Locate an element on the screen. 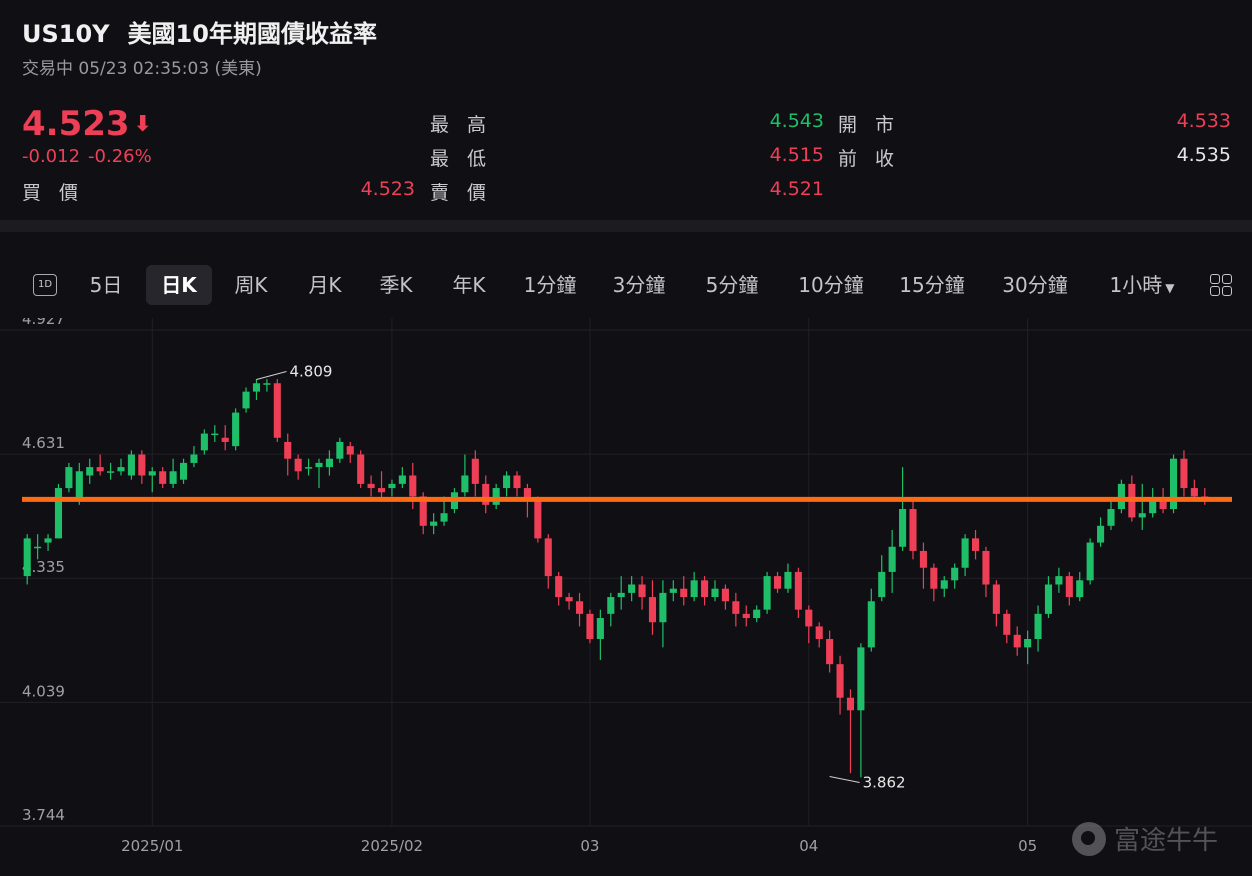 This screenshot has width=1252, height=876. bid-value: 4.523 is located at coordinates (387, 189).